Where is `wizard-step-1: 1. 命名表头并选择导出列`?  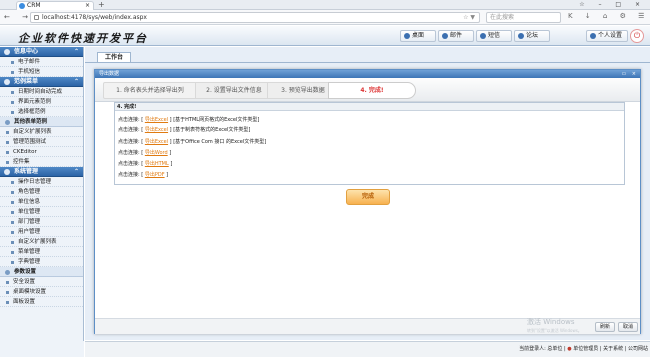
wizard-step-1: 1. 命名表头并选择导出列 is located at coordinates (150, 90).